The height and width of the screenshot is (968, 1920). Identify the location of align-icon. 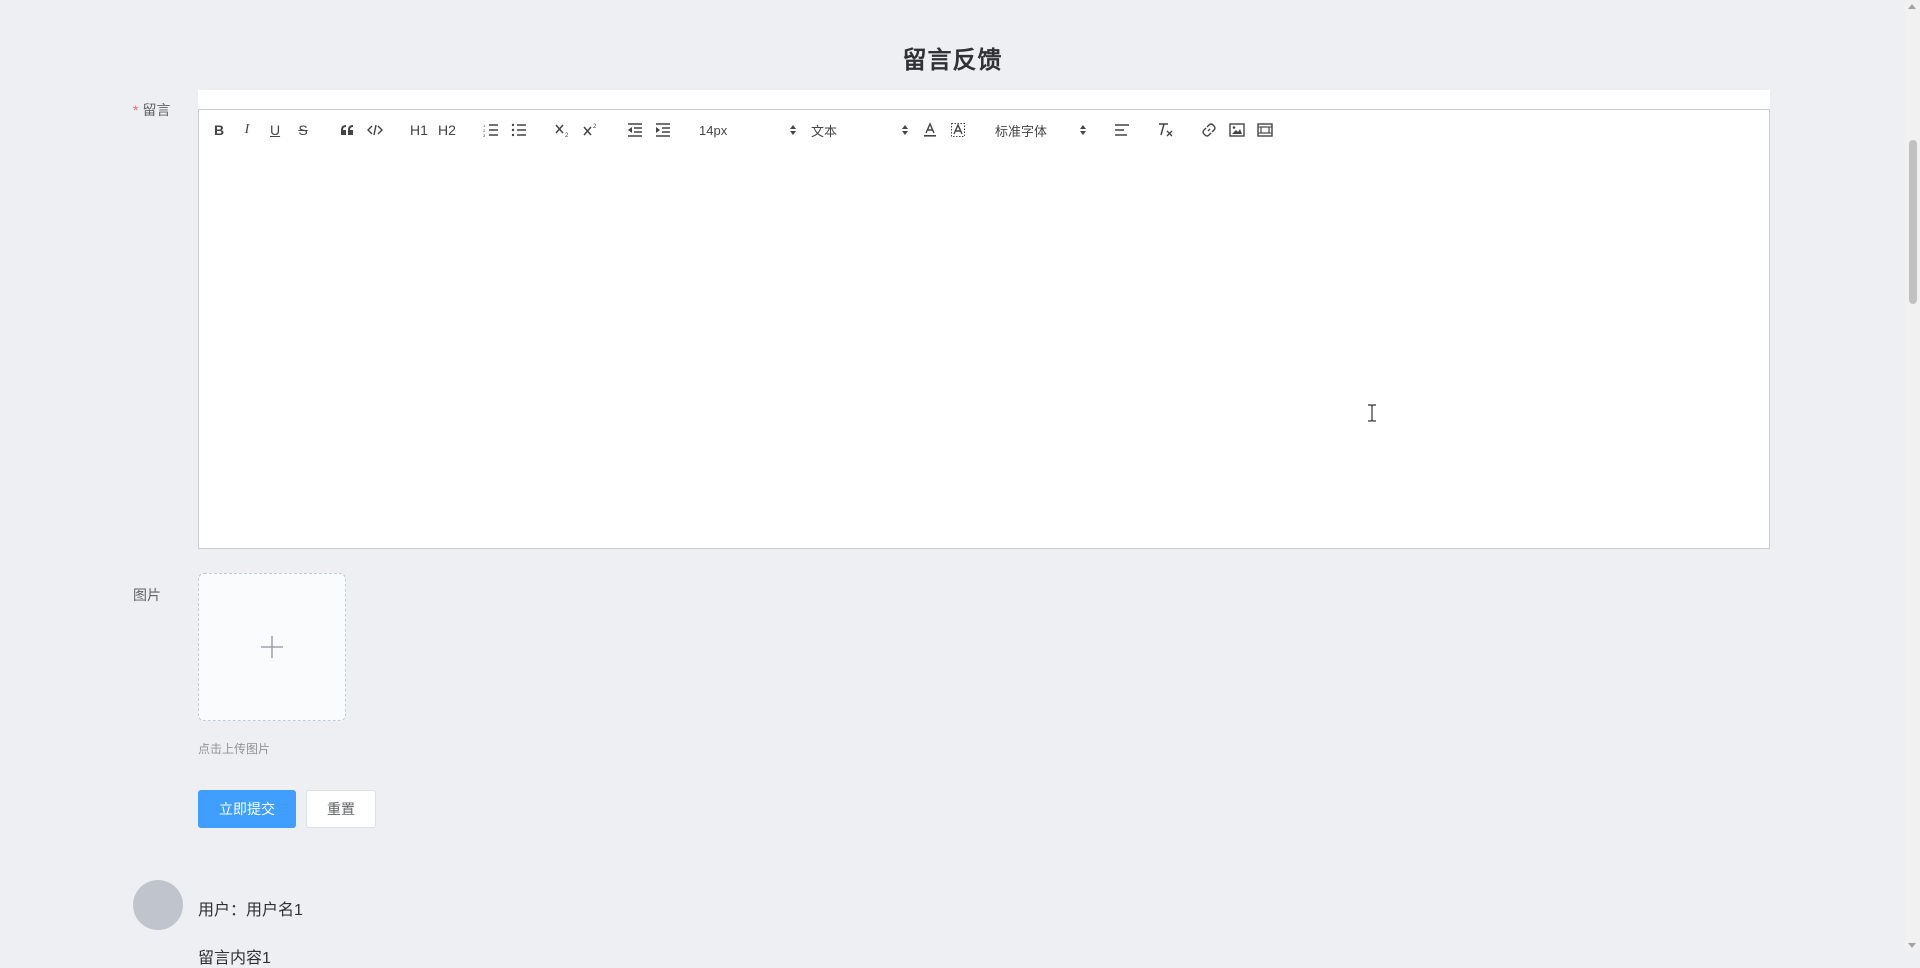
(1122, 130).